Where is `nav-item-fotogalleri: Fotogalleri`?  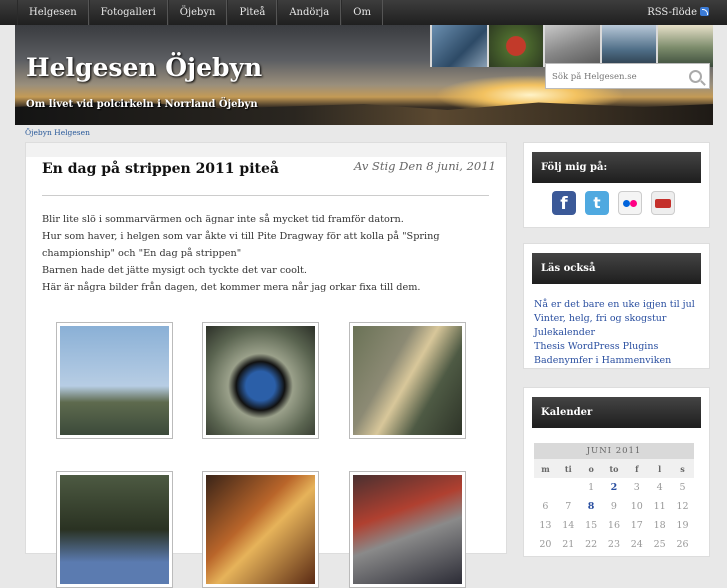 nav-item-fotogalleri: Fotogalleri is located at coordinates (128, 12).